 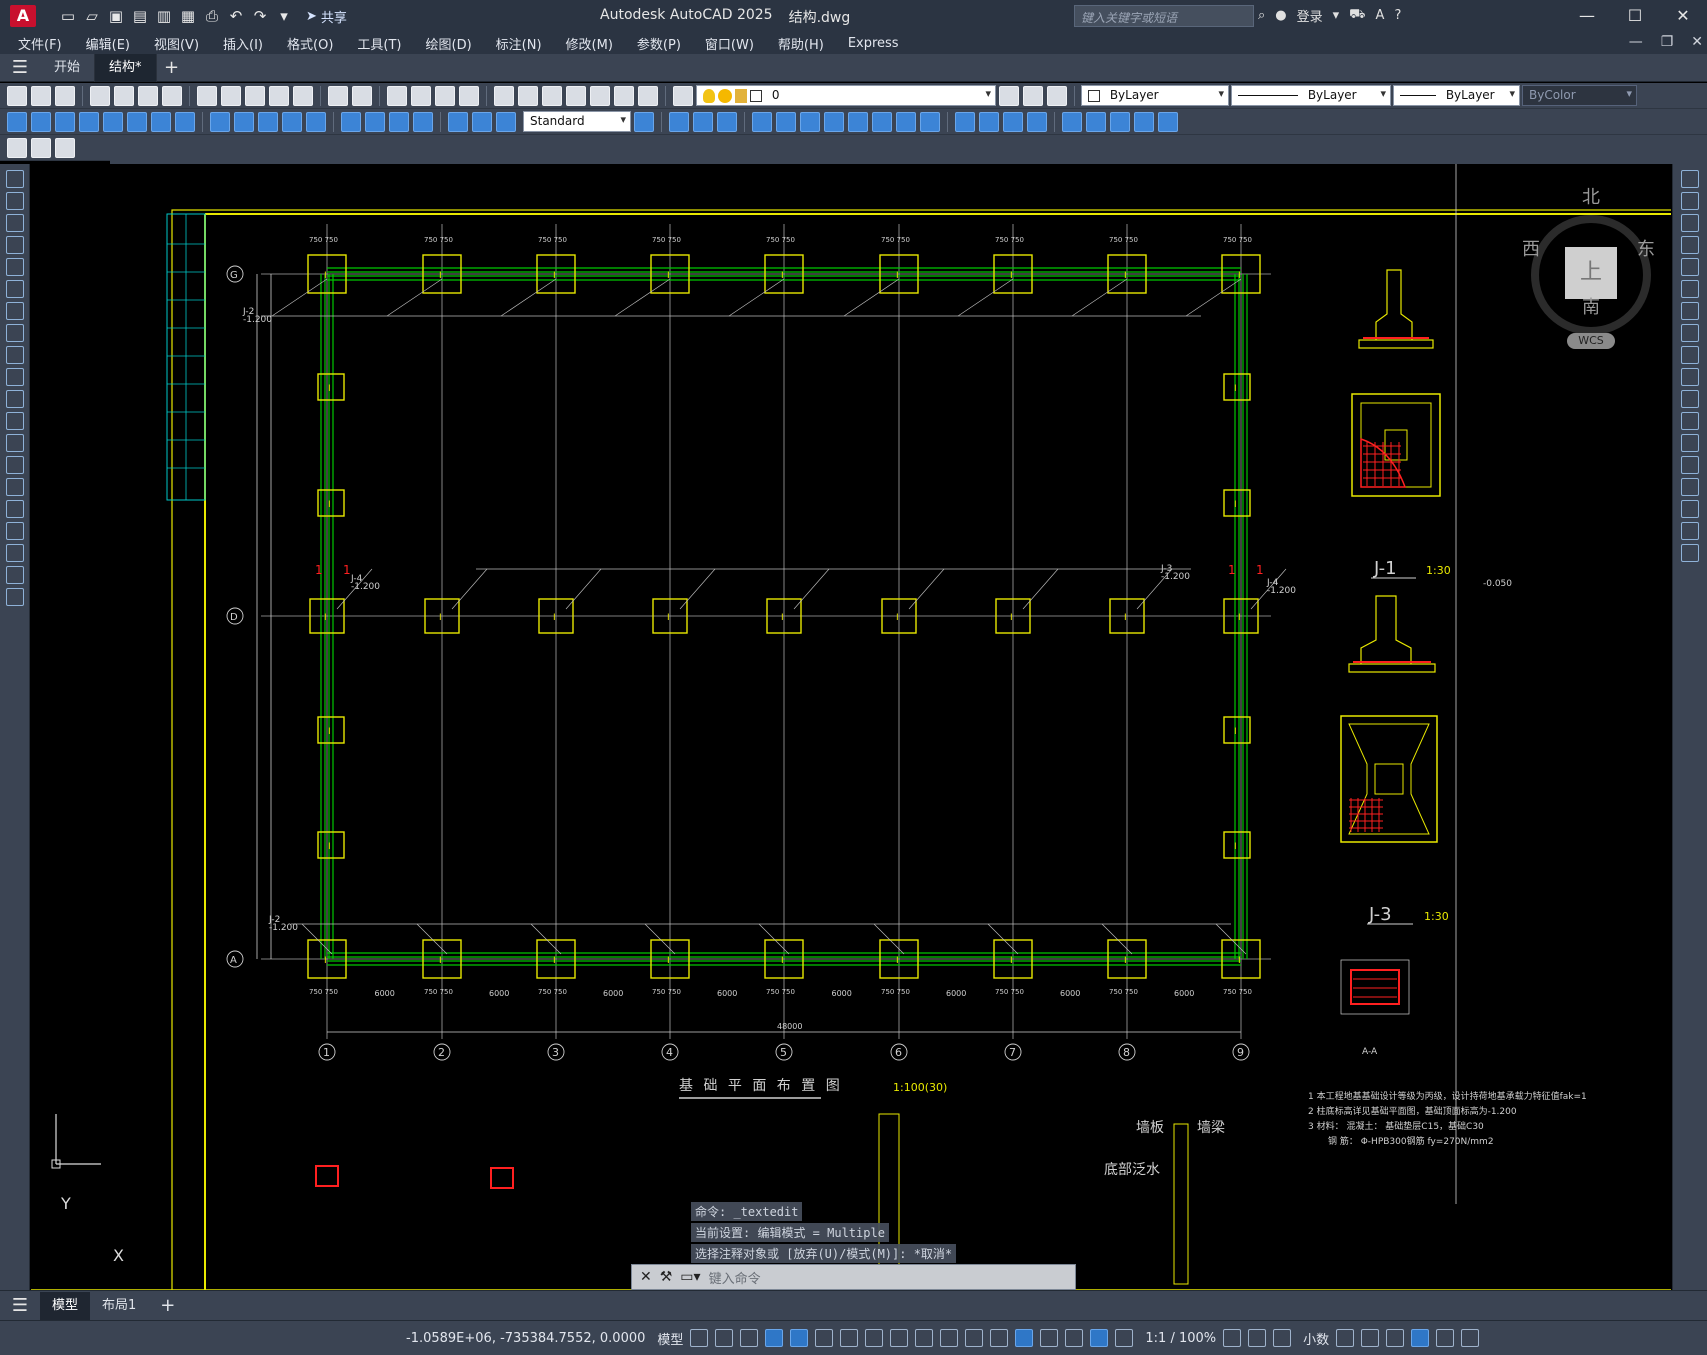 What do you see at coordinates (1690, 311) in the screenshot?
I see `rotate-icon` at bounding box center [1690, 311].